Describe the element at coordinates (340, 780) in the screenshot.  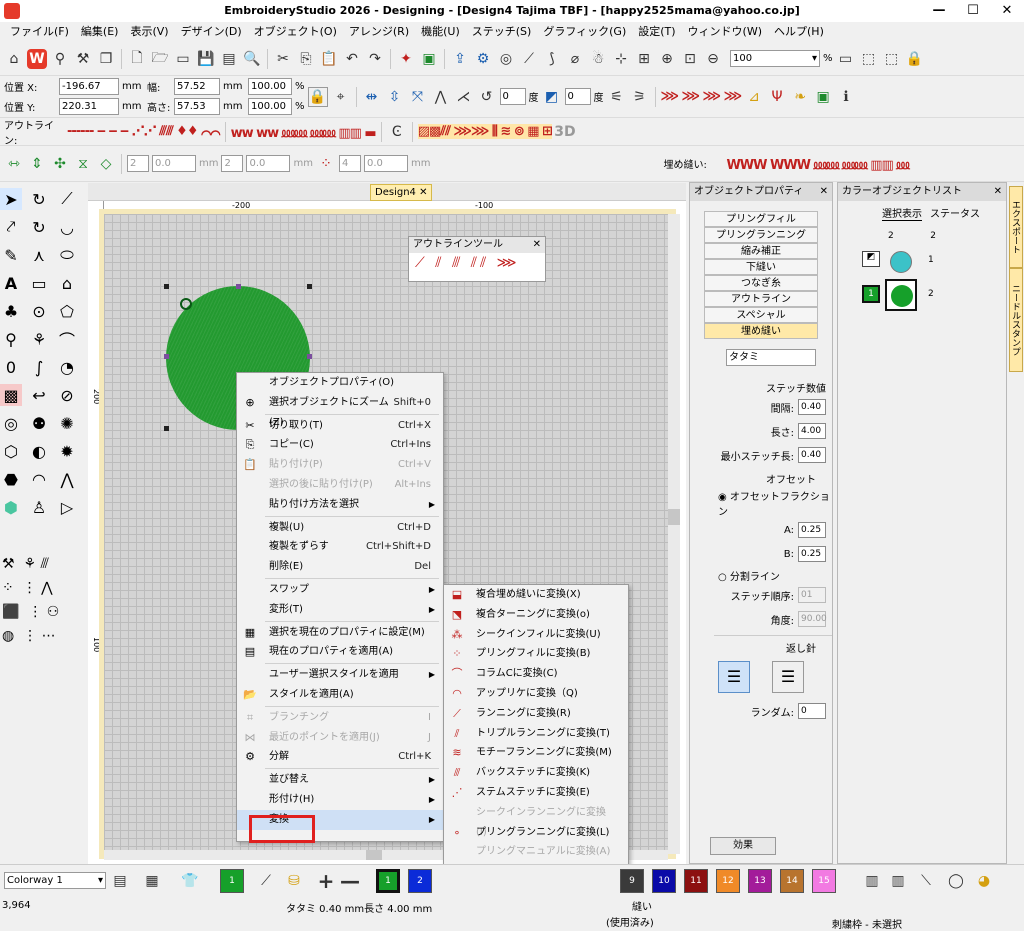
I see `context-menu-item: 並び替え ▶` at that location.